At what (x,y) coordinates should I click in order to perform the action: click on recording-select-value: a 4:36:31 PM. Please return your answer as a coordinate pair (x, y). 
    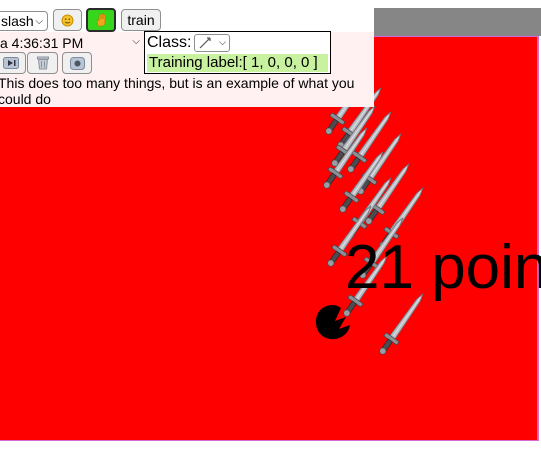
    Looking at the image, I should click on (42, 43).